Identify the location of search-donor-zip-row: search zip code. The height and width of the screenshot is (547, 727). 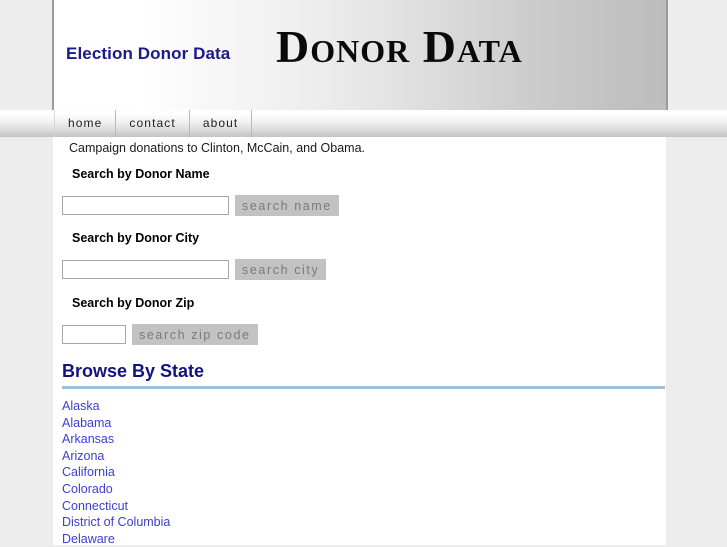
(160, 334).